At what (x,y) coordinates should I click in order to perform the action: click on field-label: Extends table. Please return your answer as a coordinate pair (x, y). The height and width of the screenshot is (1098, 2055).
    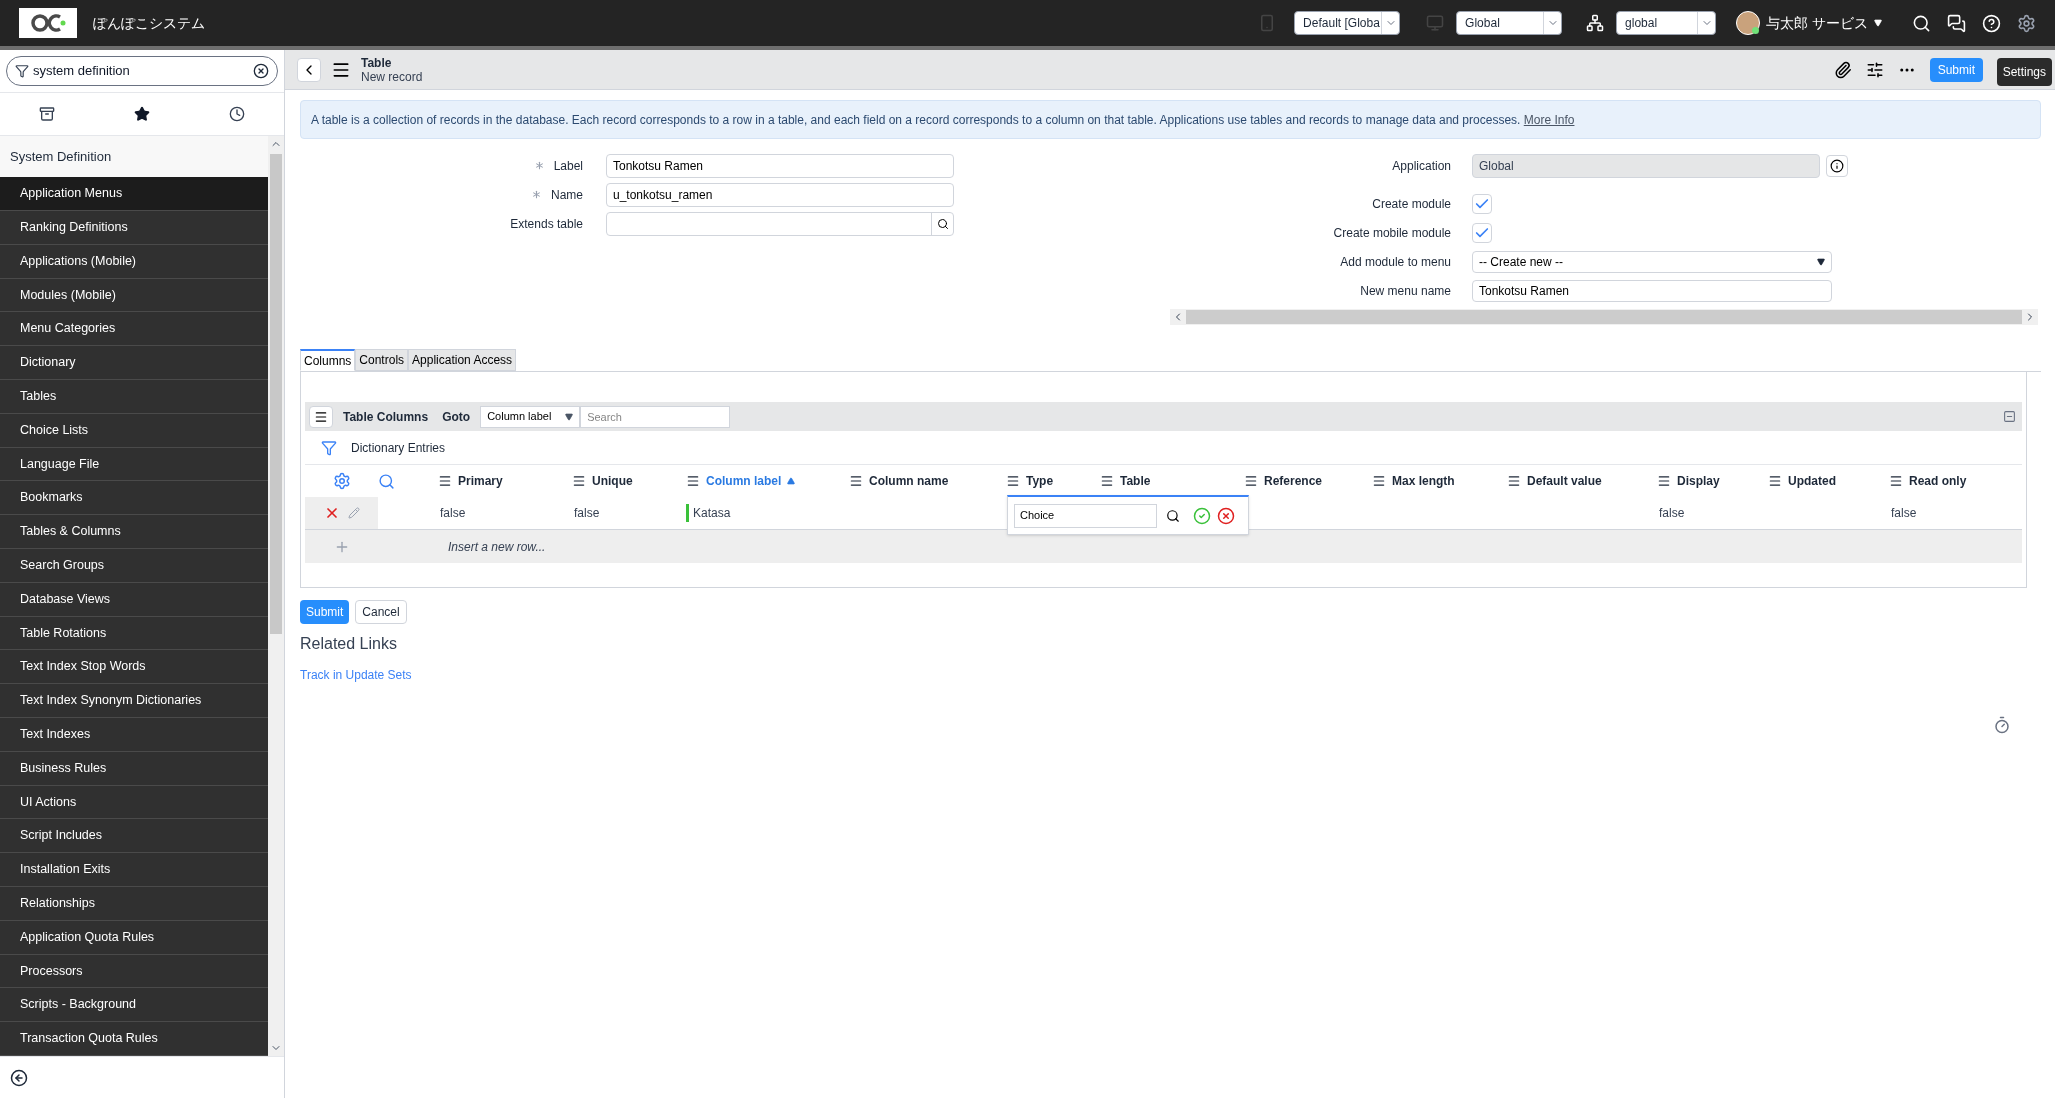
    Looking at the image, I should click on (546, 224).